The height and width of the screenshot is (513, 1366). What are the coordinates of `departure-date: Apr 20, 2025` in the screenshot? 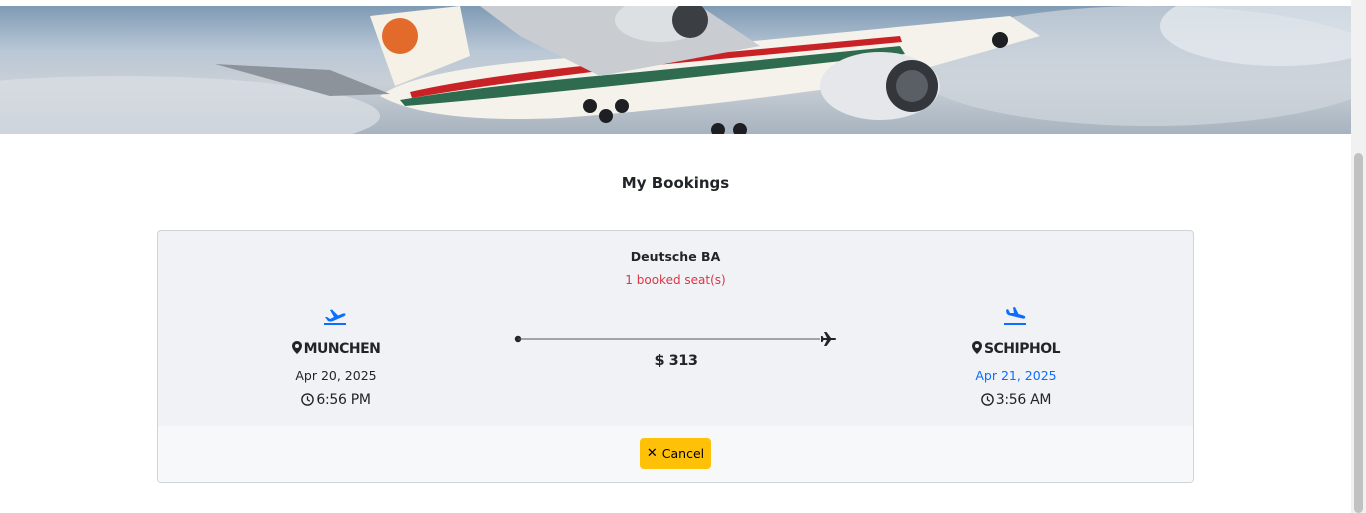 It's located at (336, 375).